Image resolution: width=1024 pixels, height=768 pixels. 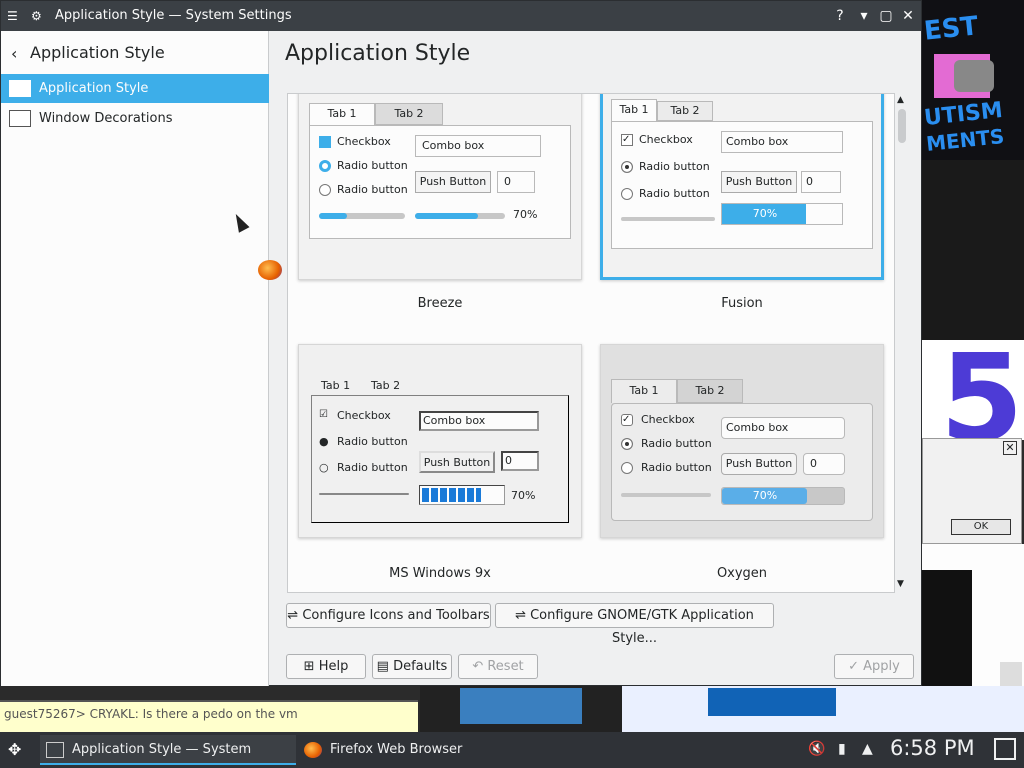 I want to click on minimize-icon: ▾, so click(x=864, y=16).